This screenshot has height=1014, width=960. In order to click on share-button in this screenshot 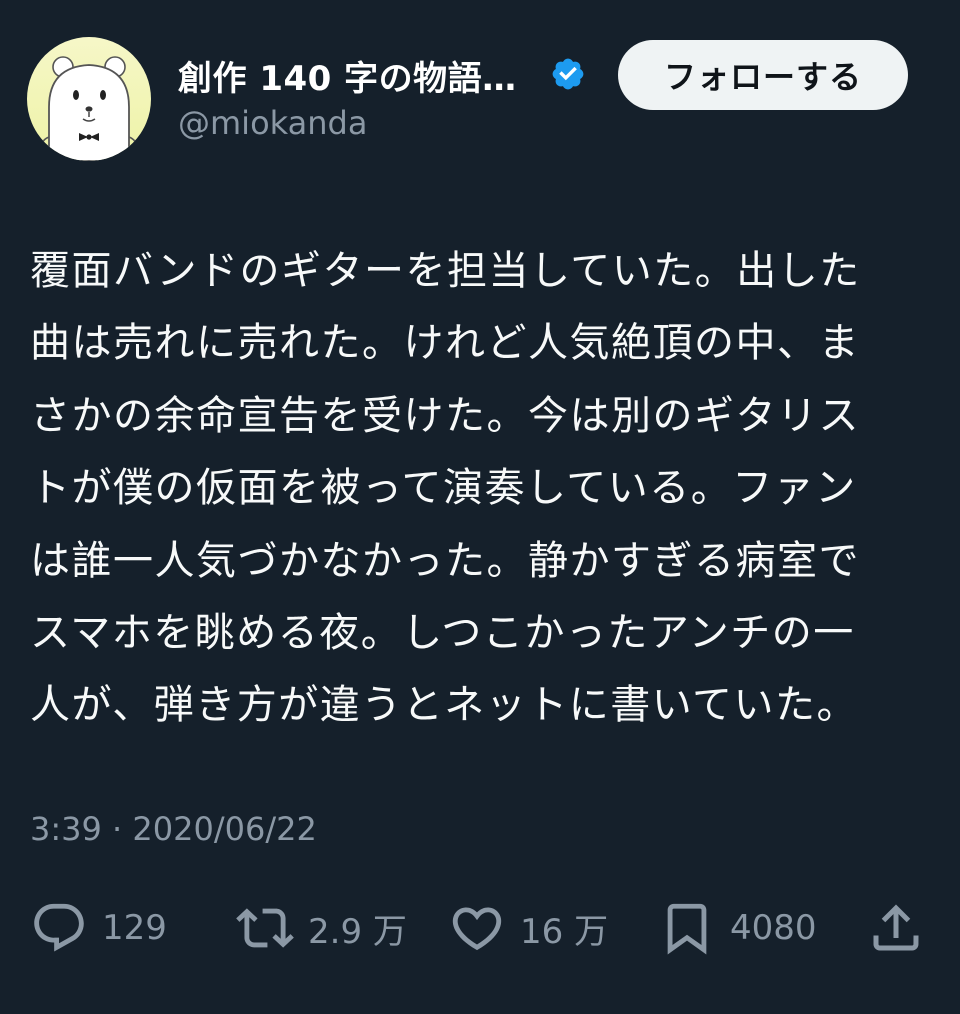, I will do `click(896, 928)`.